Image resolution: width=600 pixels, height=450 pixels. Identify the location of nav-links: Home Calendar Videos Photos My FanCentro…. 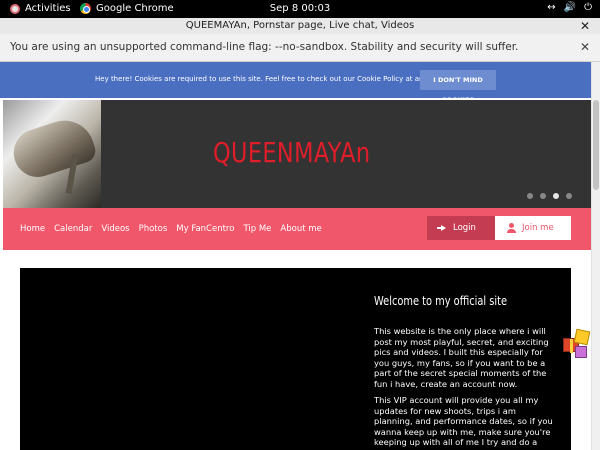
(171, 229).